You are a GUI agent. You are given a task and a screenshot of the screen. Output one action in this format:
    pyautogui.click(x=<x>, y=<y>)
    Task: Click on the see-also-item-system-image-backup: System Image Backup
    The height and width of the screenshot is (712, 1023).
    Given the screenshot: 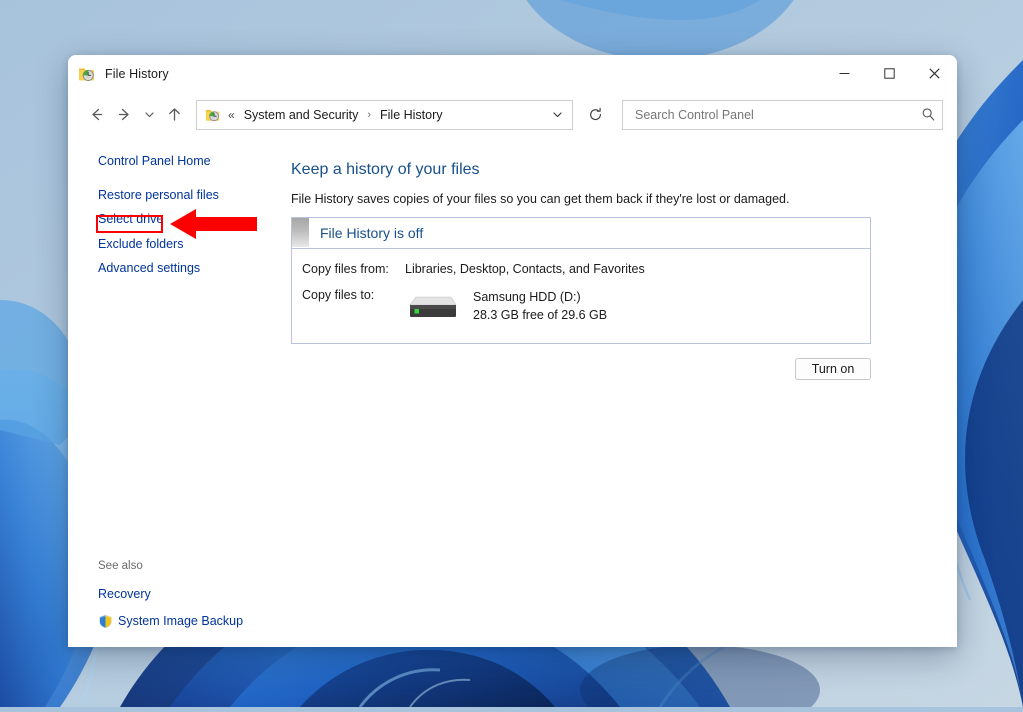 What is the action you would take?
    pyautogui.click(x=180, y=621)
    